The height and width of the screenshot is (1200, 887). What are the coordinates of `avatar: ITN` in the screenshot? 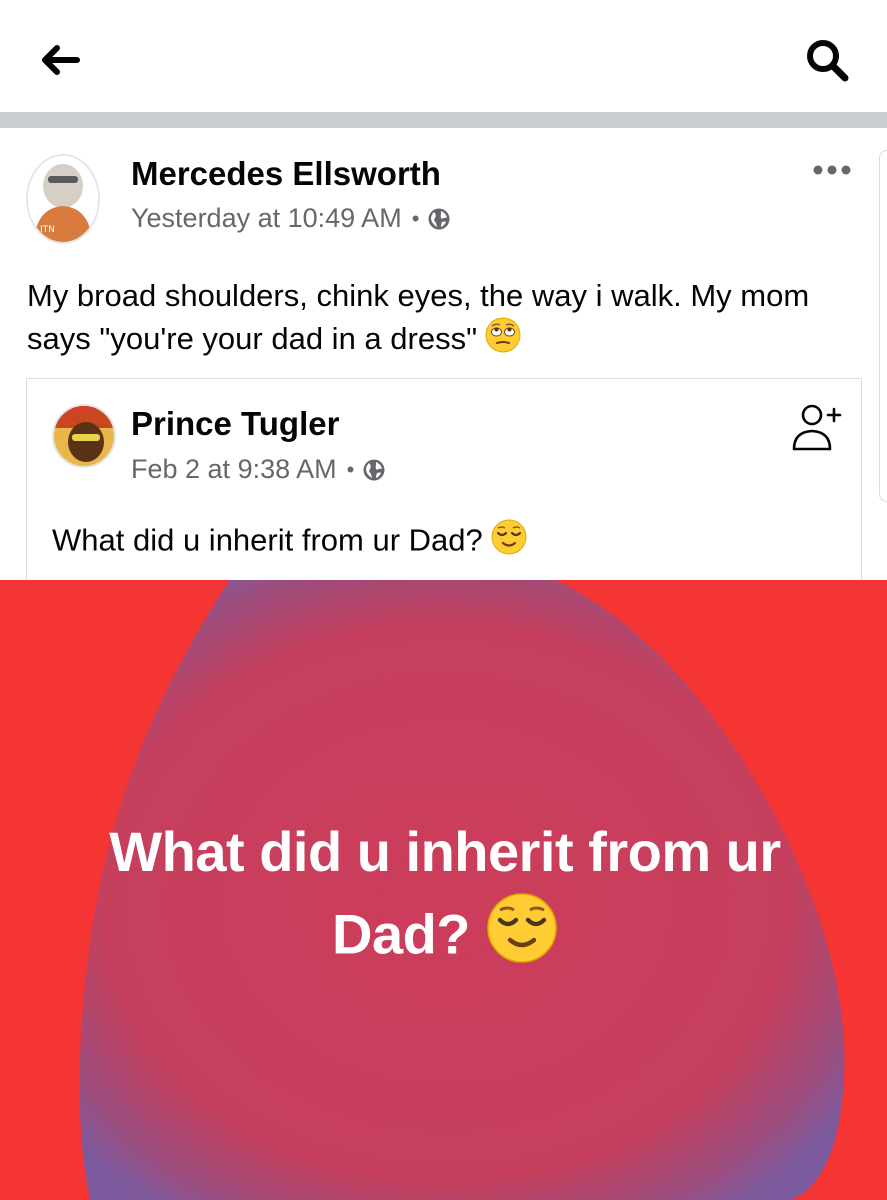 It's located at (63, 199).